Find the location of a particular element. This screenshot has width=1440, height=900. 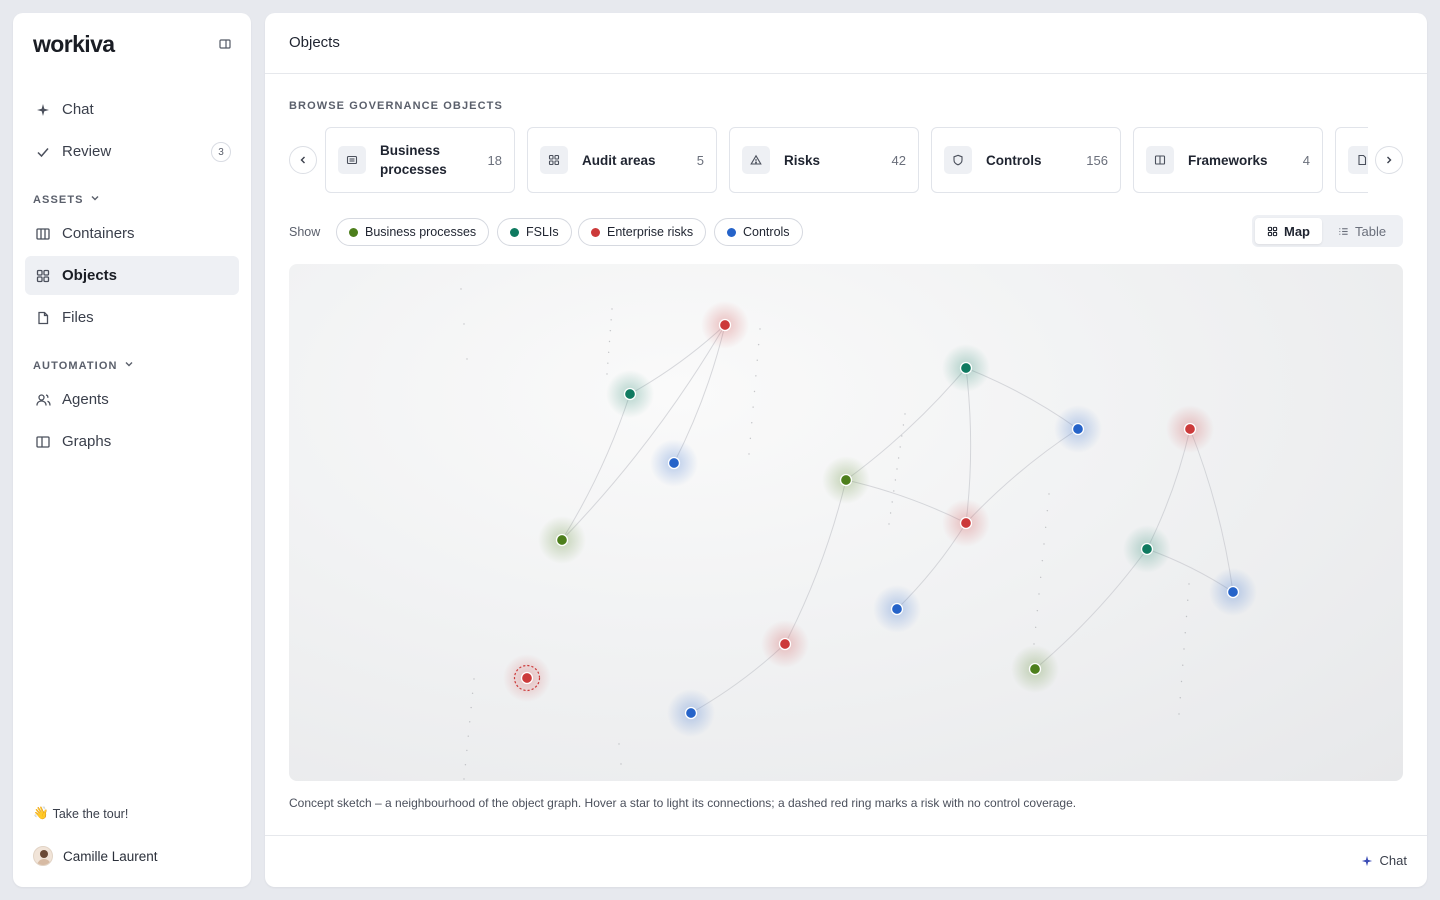

grid-icon is located at coordinates (554, 160).